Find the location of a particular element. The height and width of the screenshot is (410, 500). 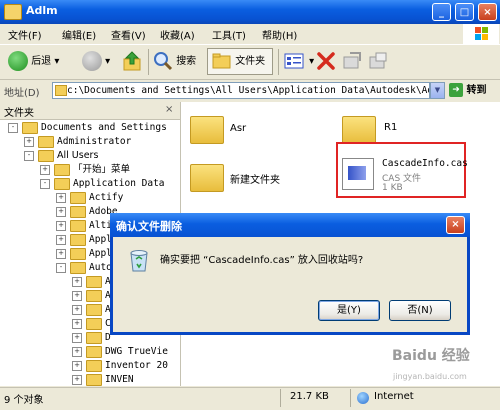

menu-file: 文件(F) is located at coordinates (25, 34).